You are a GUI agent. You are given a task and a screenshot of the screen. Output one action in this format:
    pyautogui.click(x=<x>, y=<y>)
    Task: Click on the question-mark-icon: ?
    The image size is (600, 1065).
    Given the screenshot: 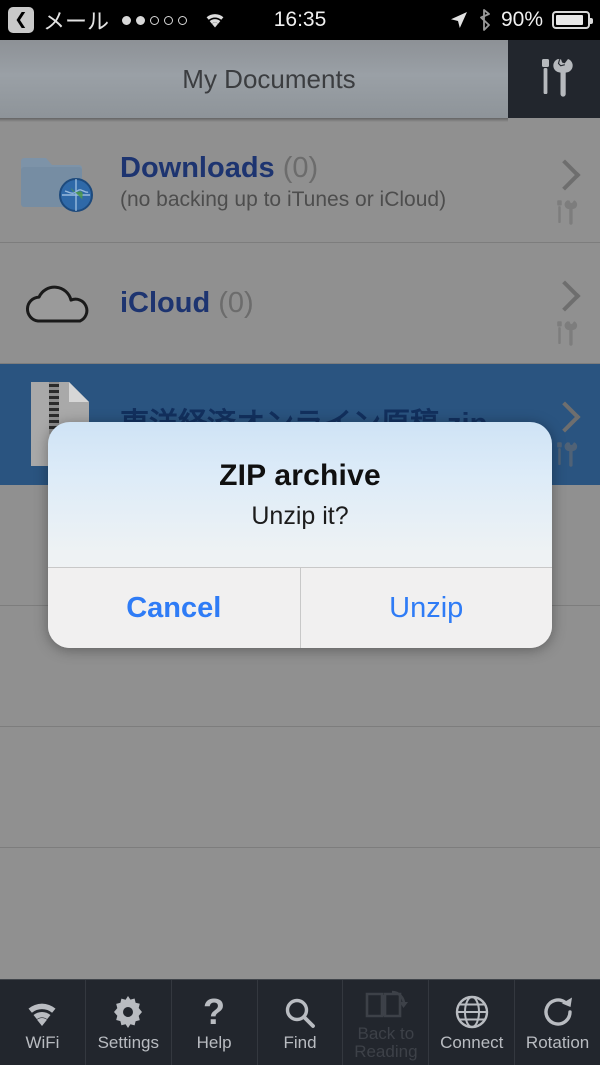 What is the action you would take?
    pyautogui.click(x=214, y=1012)
    